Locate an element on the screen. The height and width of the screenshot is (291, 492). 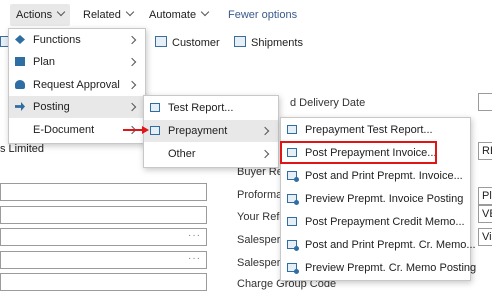
menu-item-preview-prepmt-invoice-posting: Preview Prepmt. Invoice Posting is located at coordinates (375, 199).